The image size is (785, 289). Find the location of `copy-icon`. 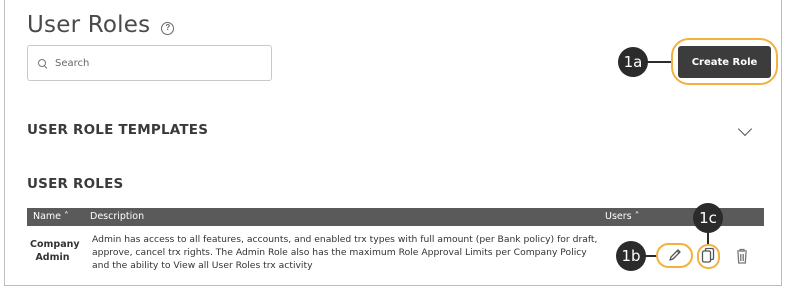

copy-icon is located at coordinates (708, 256).